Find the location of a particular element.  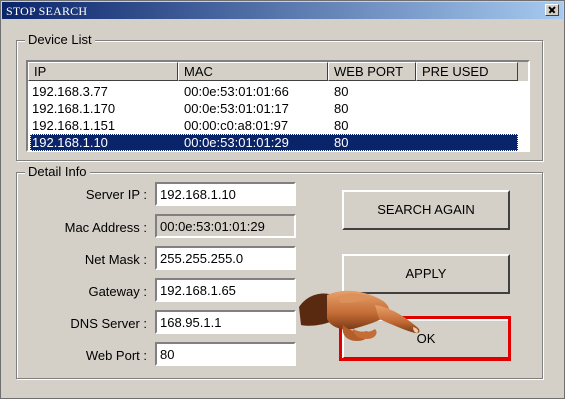

column-header-mac: MAC is located at coordinates (253, 71).